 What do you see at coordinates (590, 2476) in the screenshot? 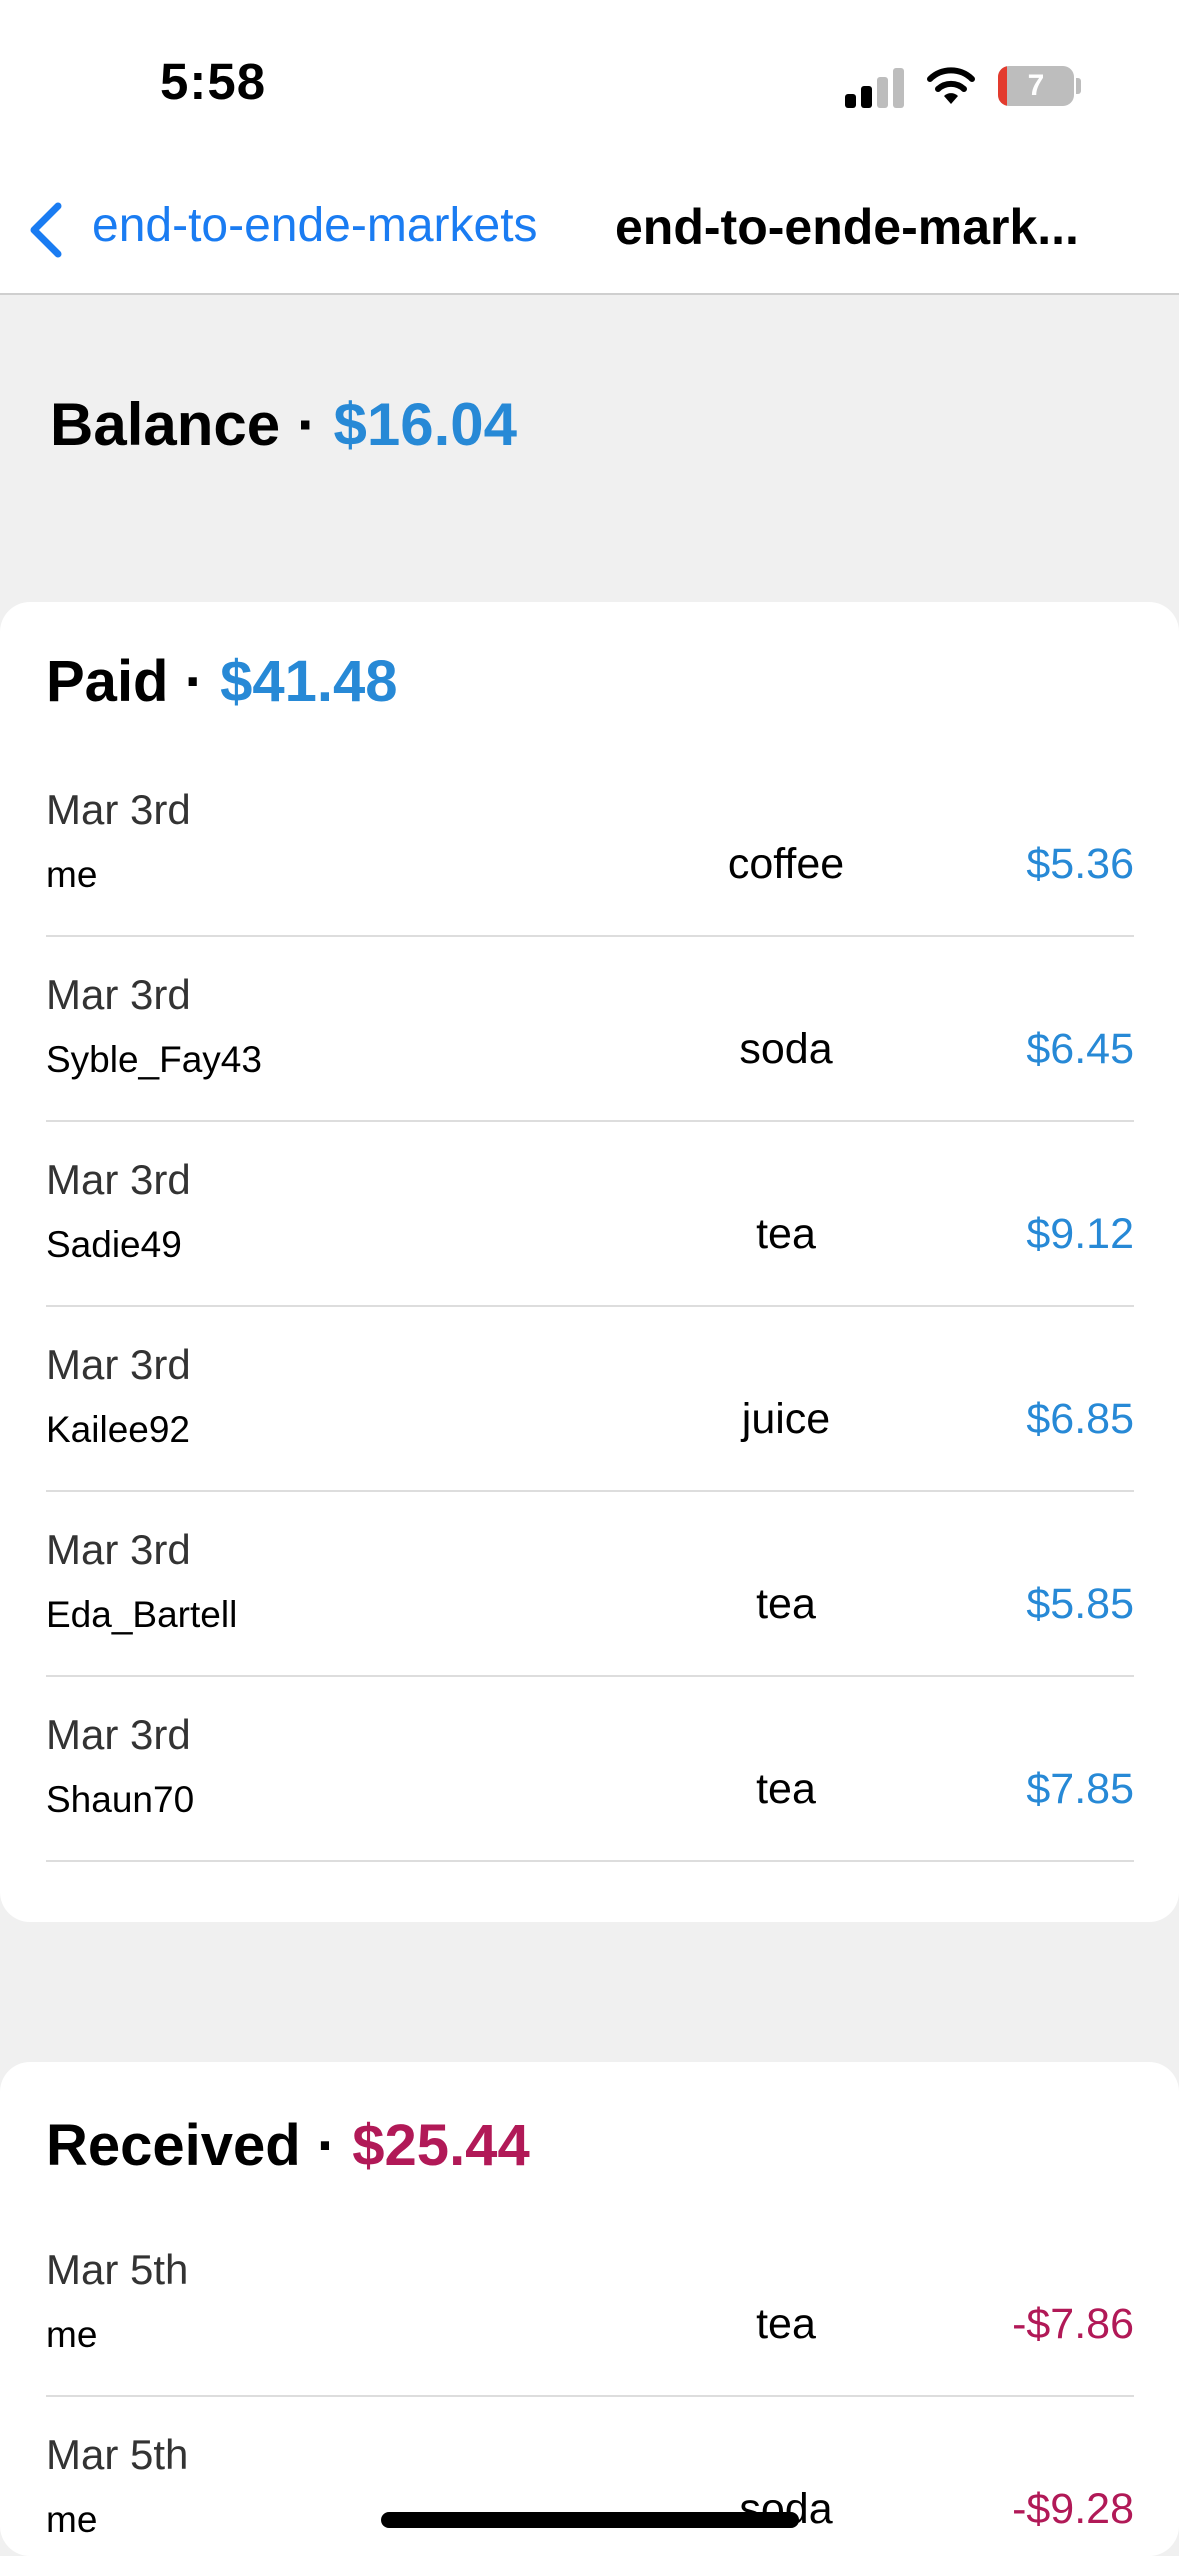
I see `transaction-row: Mar 5th me soda -$9.28` at bounding box center [590, 2476].